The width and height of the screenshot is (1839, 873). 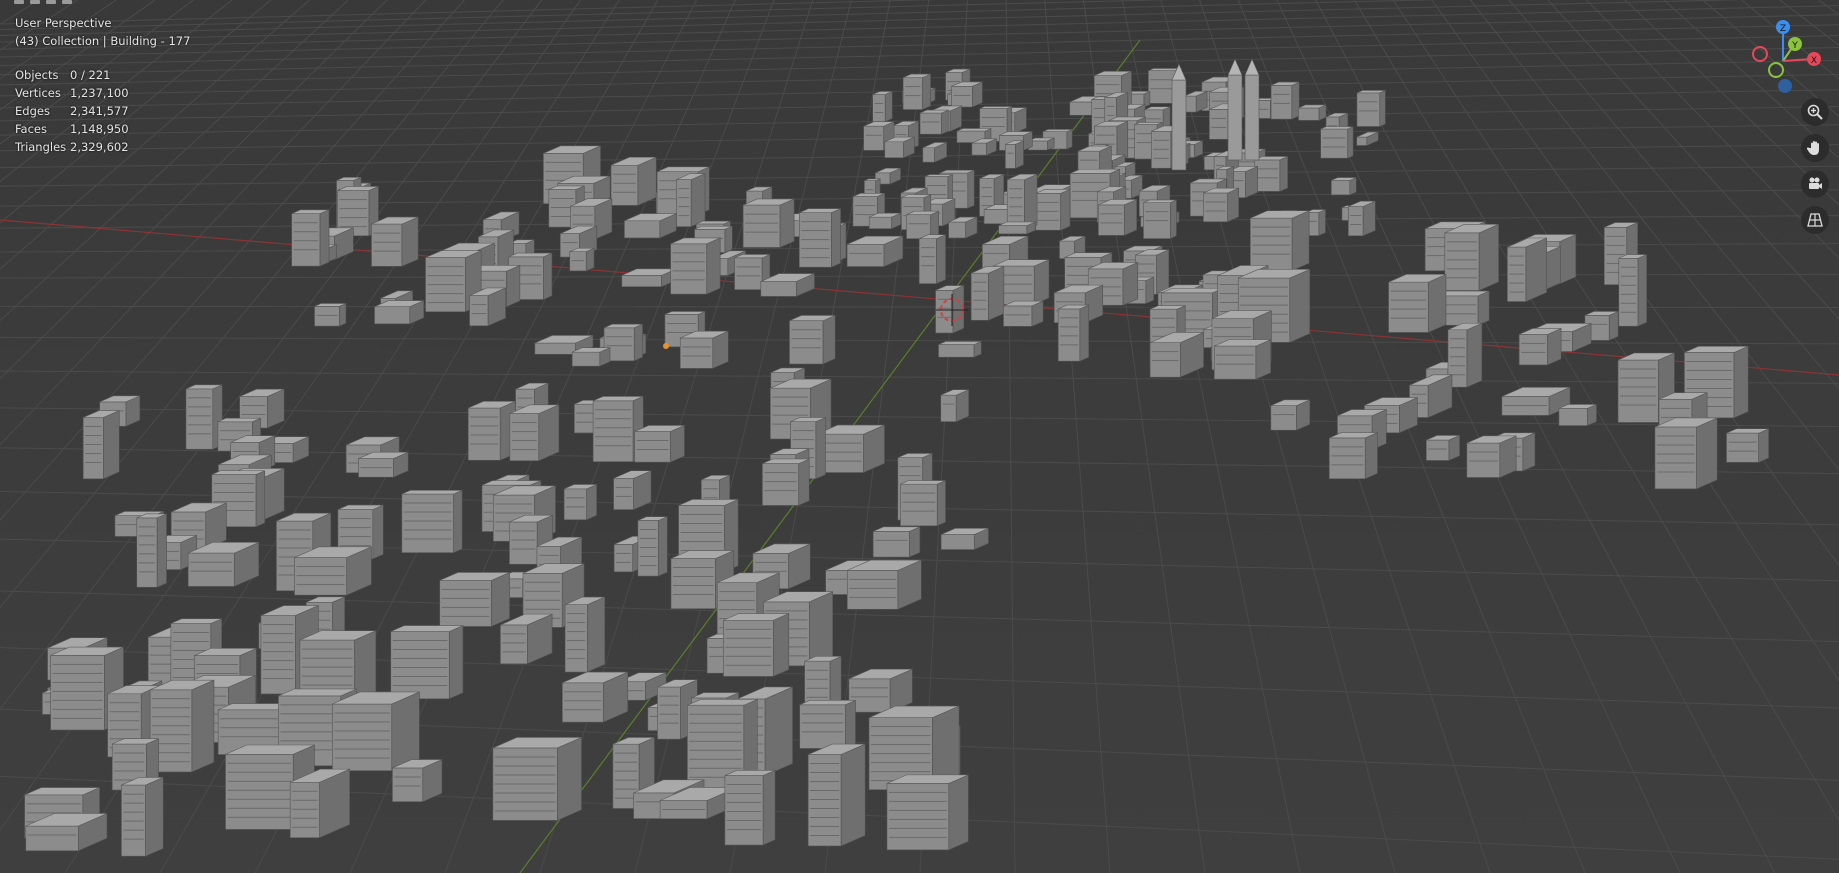 What do you see at coordinates (1783, 29) in the screenshot?
I see `z-axis-label: Z` at bounding box center [1783, 29].